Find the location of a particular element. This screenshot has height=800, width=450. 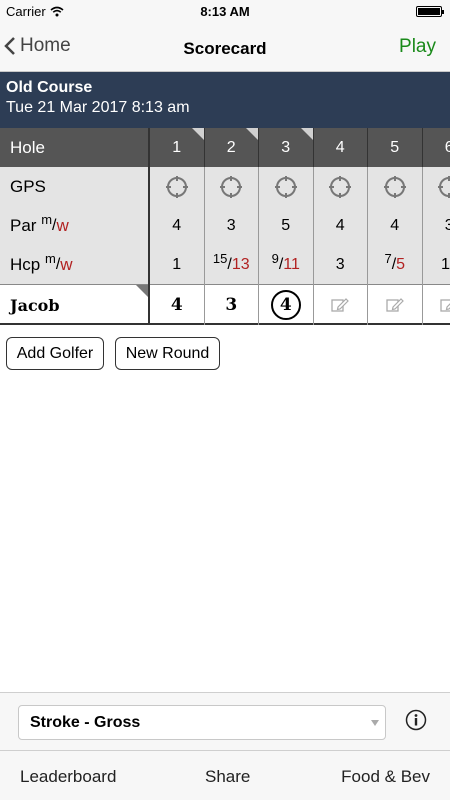

round-datetime: Tue 21 Mar 2017 8:13 am is located at coordinates (98, 107).